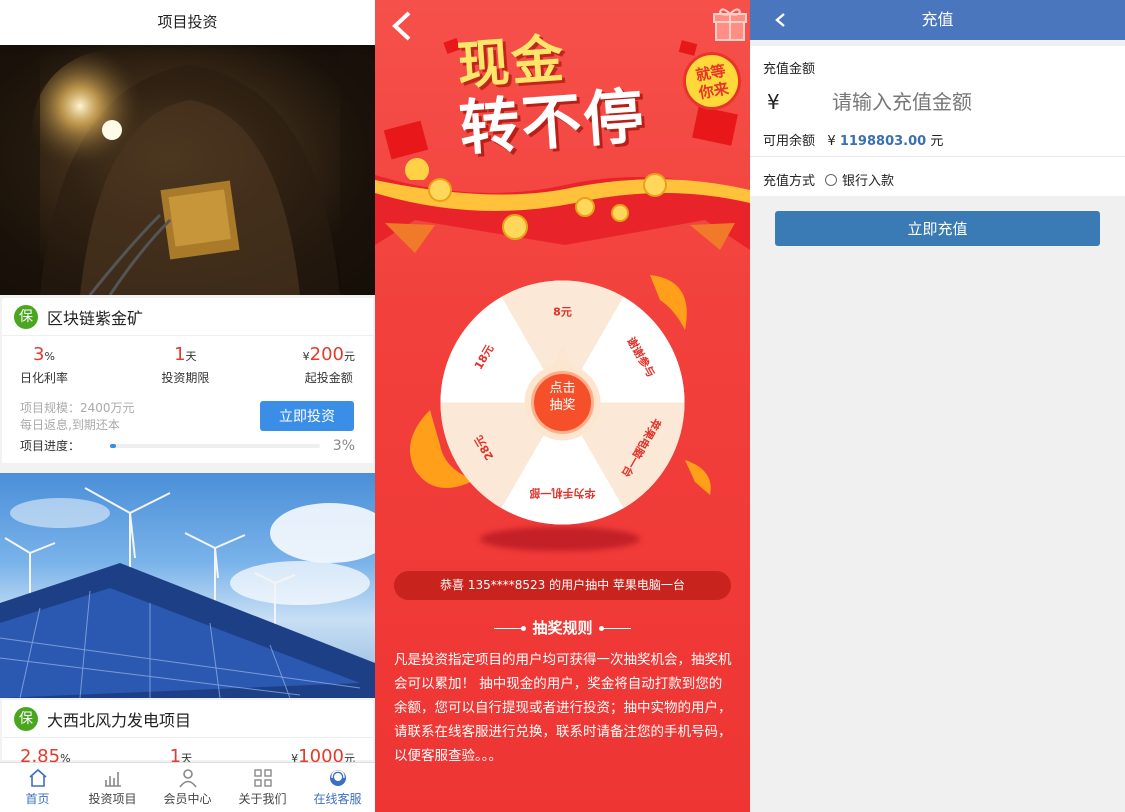 Image resolution: width=1125 pixels, height=812 pixels. Describe the element at coordinates (187, 317) in the screenshot. I see `project-card-header: 保 区块链紫金矿` at that location.